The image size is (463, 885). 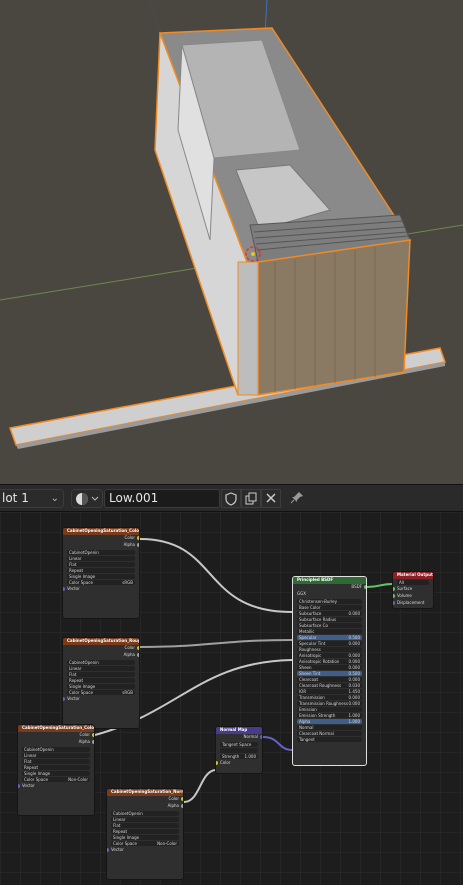 What do you see at coordinates (329, 619) in the screenshot?
I see `bsdf-input-subsurface-radius: Subsurface Radius` at bounding box center [329, 619].